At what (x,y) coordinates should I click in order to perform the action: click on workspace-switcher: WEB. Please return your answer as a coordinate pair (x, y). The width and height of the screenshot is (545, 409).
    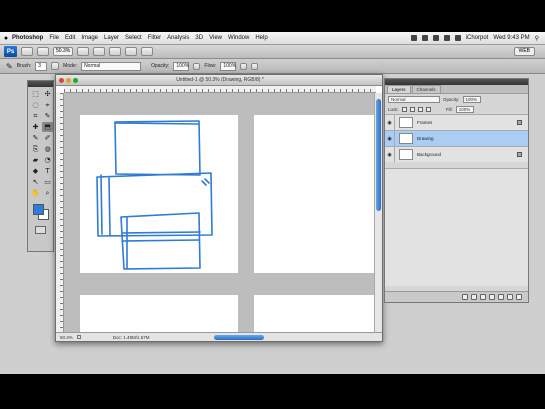
    Looking at the image, I should click on (524, 51).